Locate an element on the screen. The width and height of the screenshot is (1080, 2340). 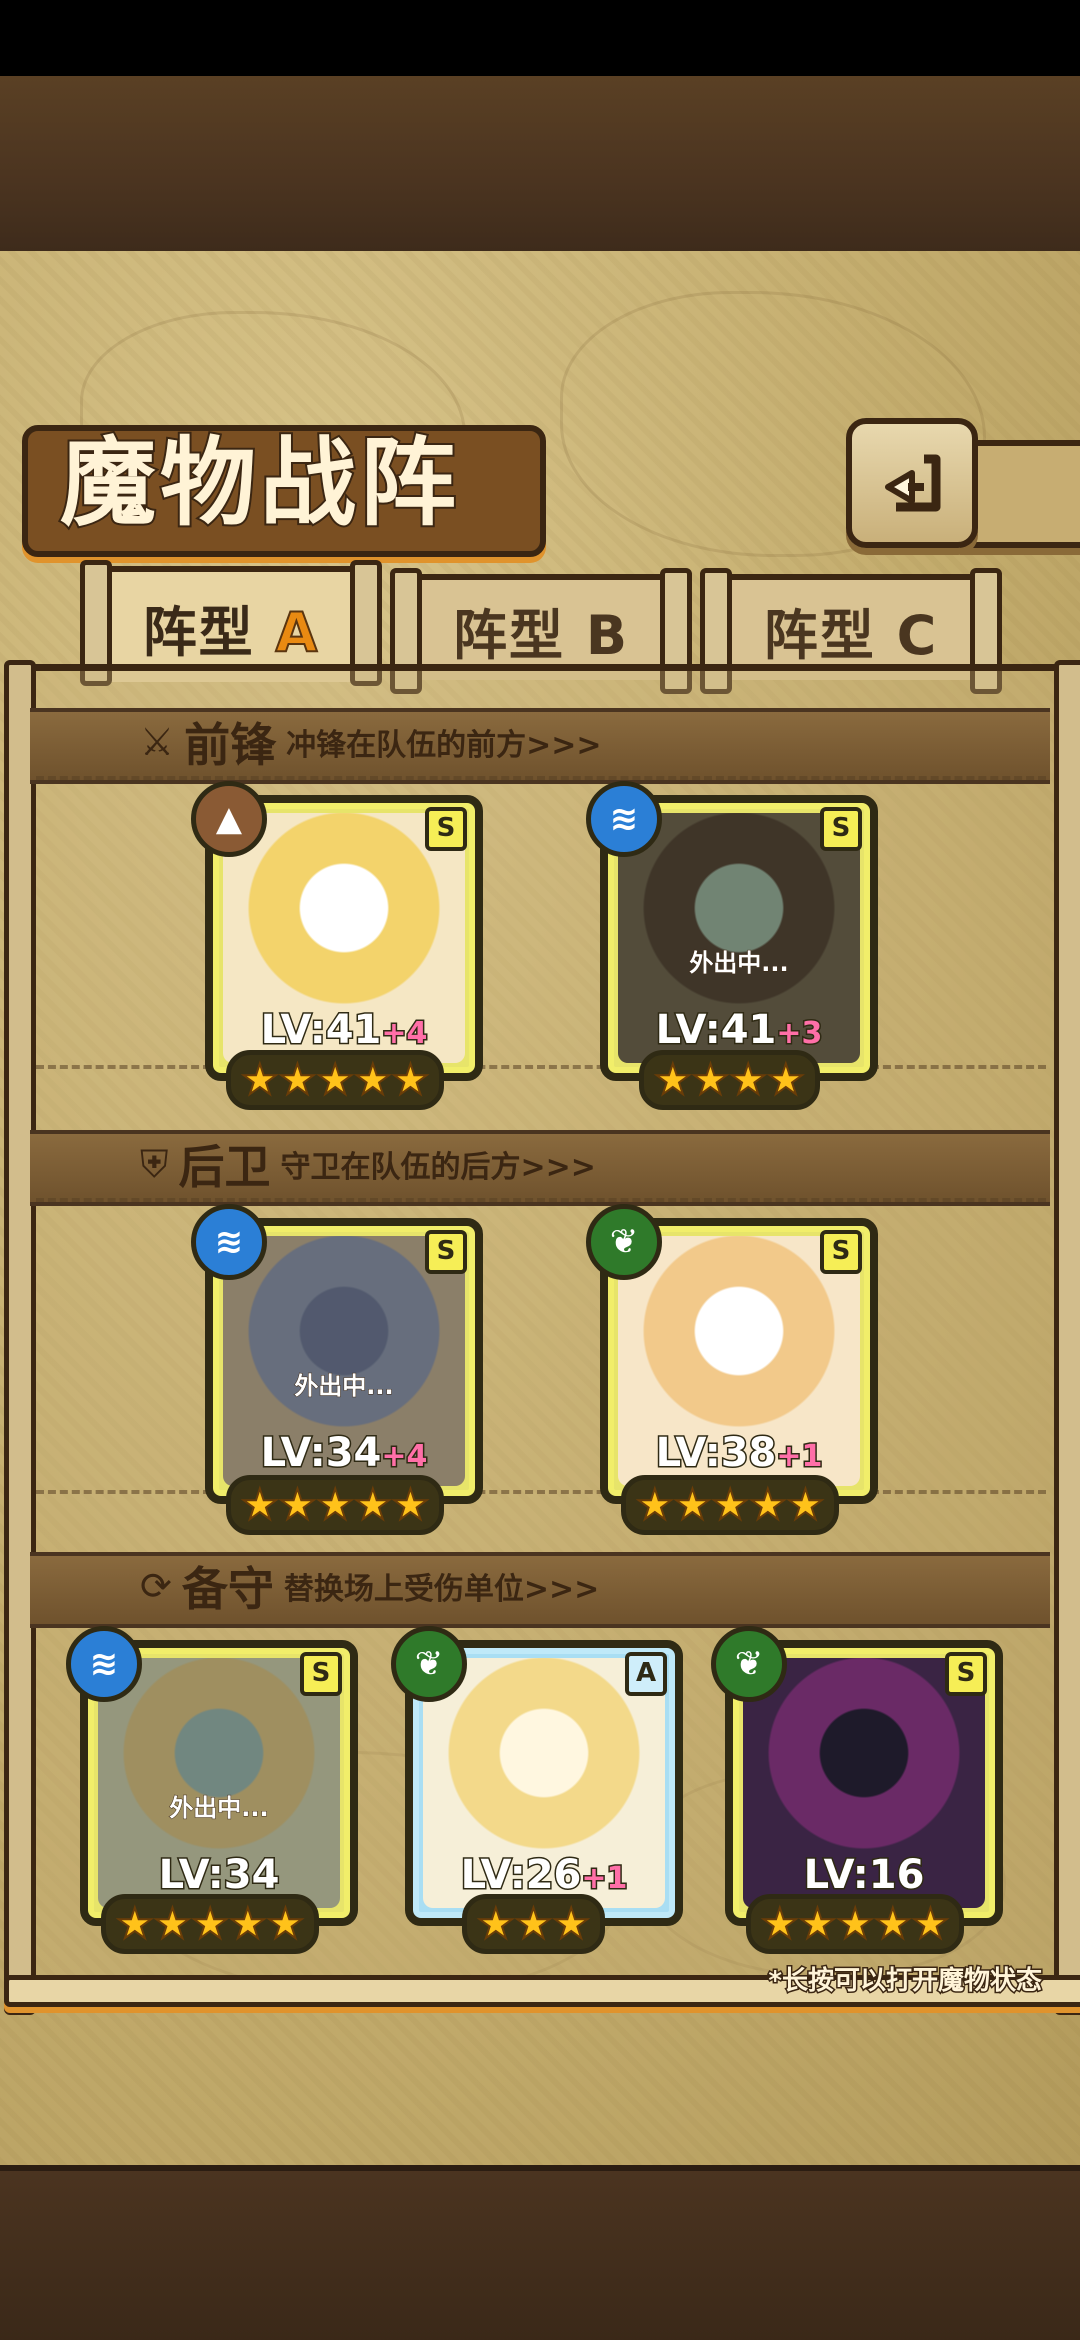
unit-level: LV:16 is located at coordinates (864, 1875).